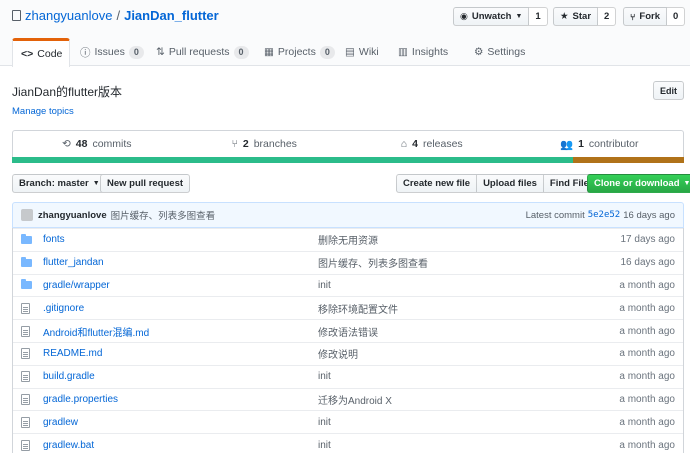 The width and height of the screenshot is (690, 453). What do you see at coordinates (145, 183) in the screenshot?
I see `new-pull-request-button: New pull request` at bounding box center [145, 183].